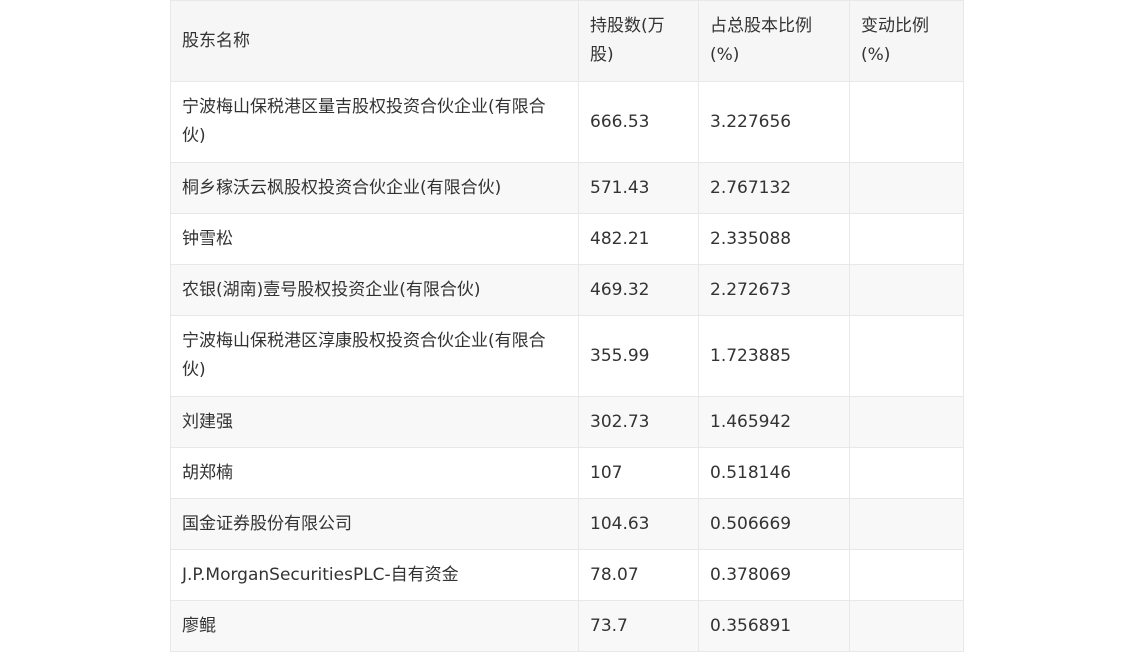 This screenshot has width=1134, height=661. I want to click on cell-ratio: 1.465942, so click(774, 422).